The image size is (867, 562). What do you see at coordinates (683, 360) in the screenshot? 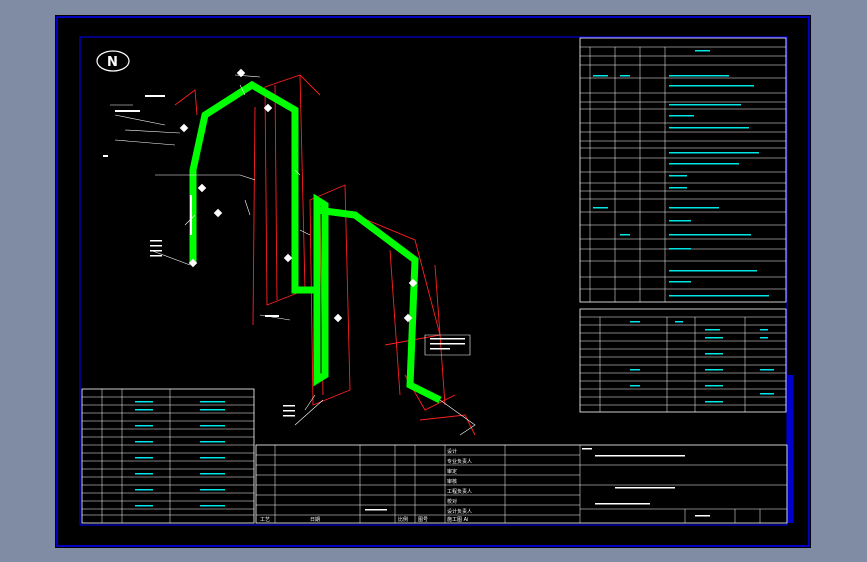
I see `legend-table-middle` at bounding box center [683, 360].